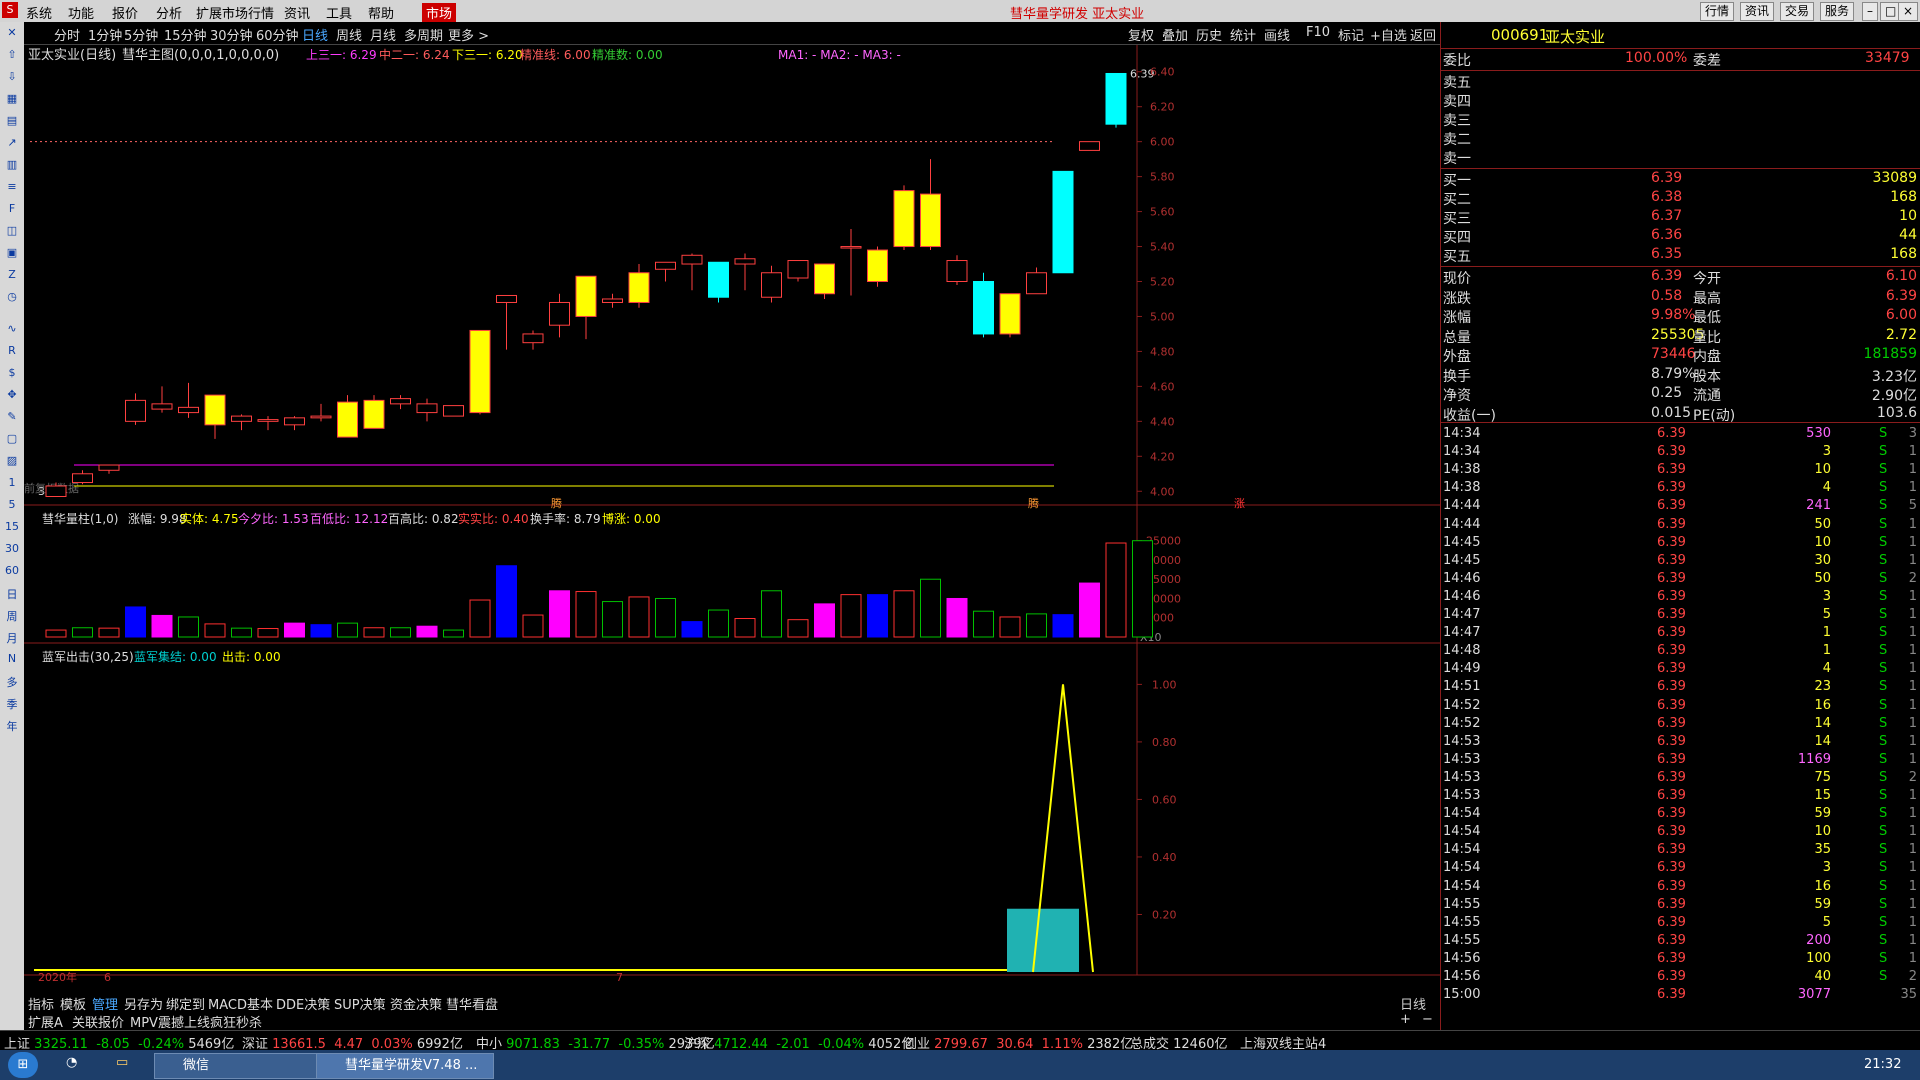 The width and height of the screenshot is (1920, 1080). I want to click on close-icon: ×, so click(1908, 11).